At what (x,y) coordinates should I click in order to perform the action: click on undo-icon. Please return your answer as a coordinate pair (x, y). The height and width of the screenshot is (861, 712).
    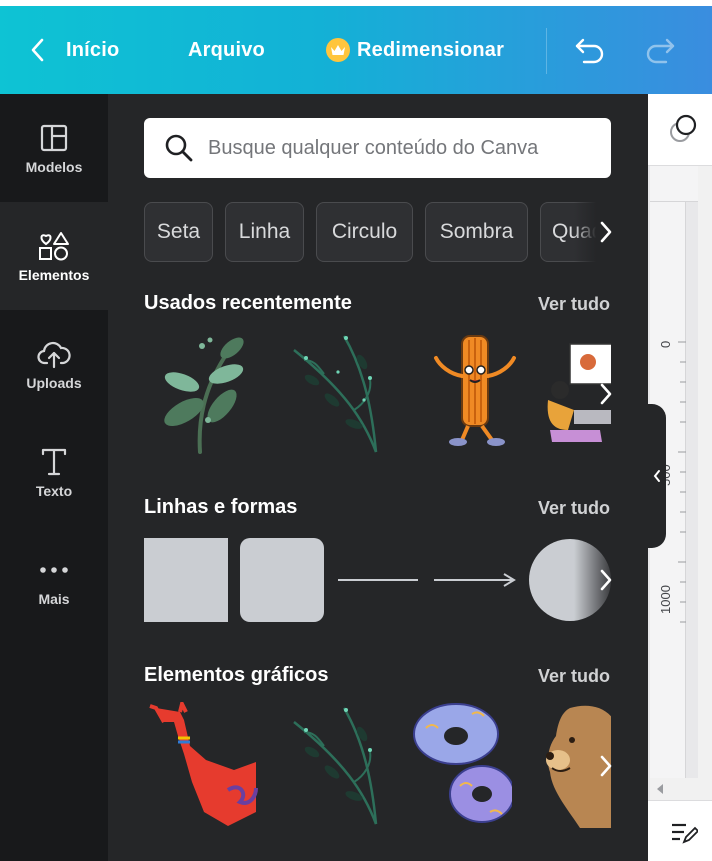
    Looking at the image, I should click on (590, 50).